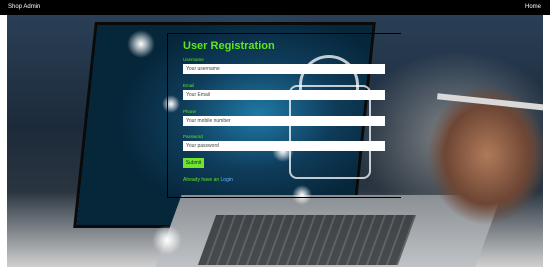 The height and width of the screenshot is (267, 550). What do you see at coordinates (284, 121) in the screenshot?
I see `phone-input: Your mobile number` at bounding box center [284, 121].